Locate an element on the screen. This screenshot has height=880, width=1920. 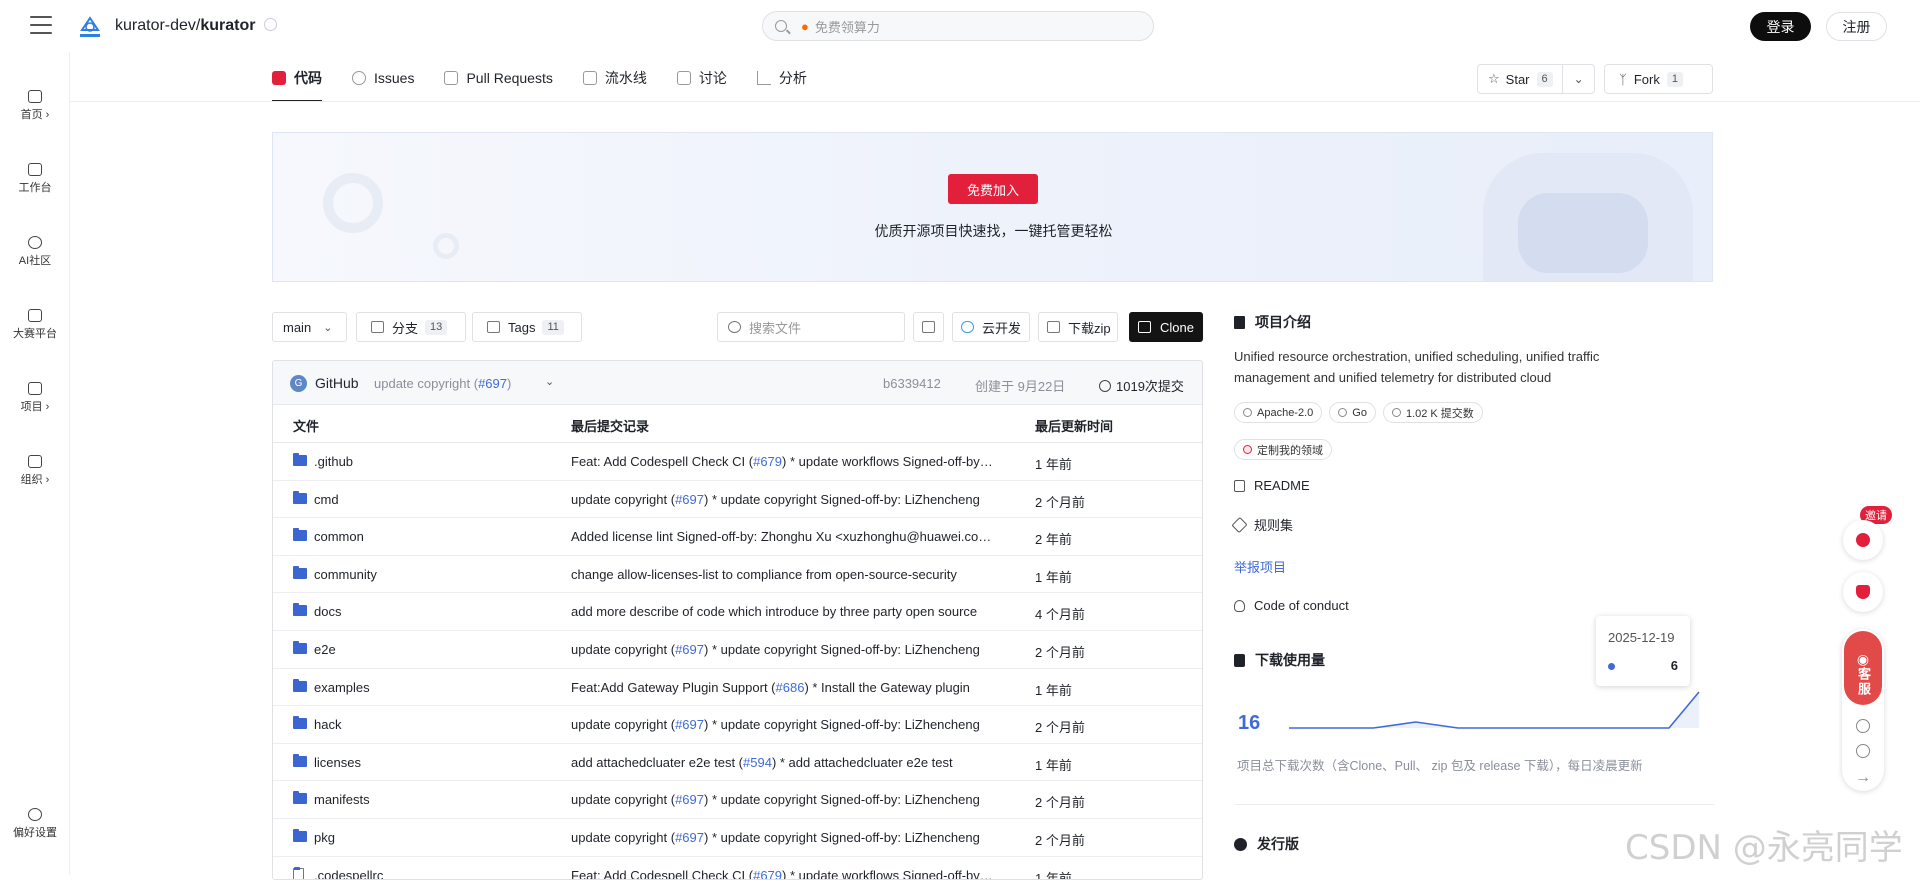
file-search-input: 搜索文件 is located at coordinates (811, 327).